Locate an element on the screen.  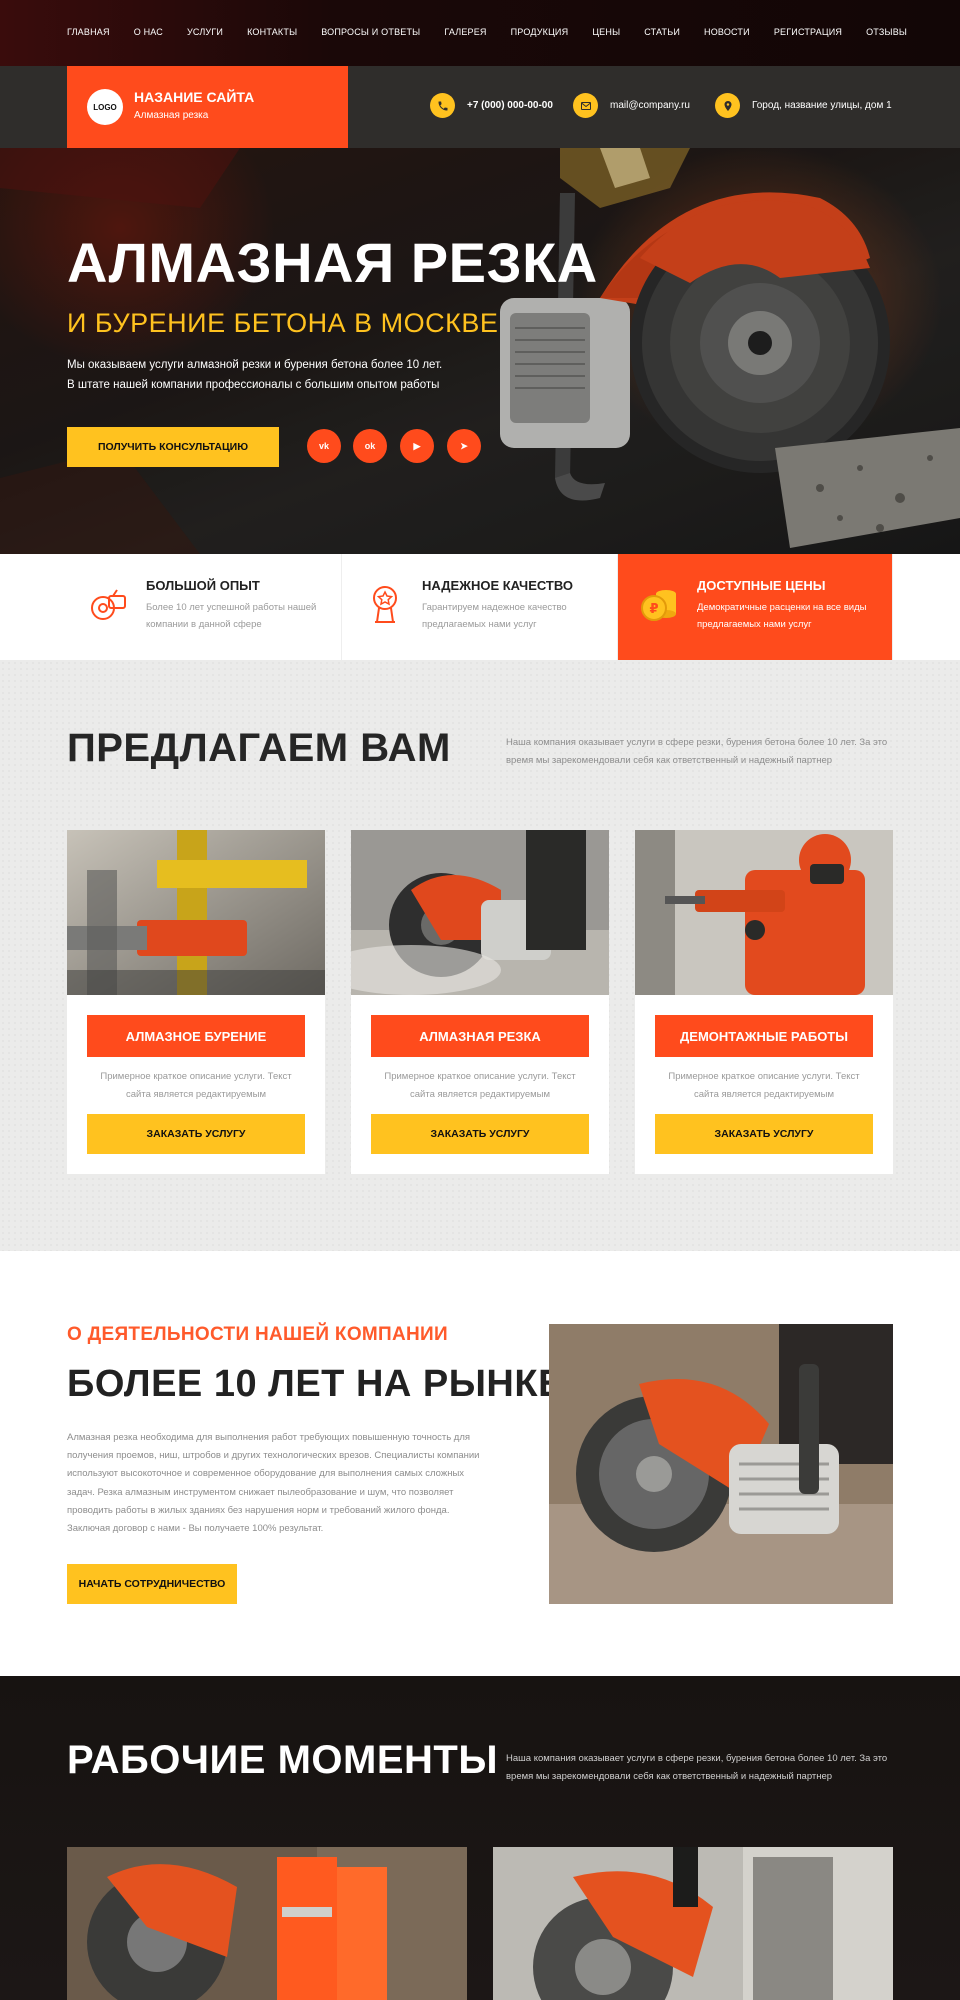
service-title: ДЕМОНТАЖНЫЕ РАБОТЫ is located at coordinates (764, 1036).